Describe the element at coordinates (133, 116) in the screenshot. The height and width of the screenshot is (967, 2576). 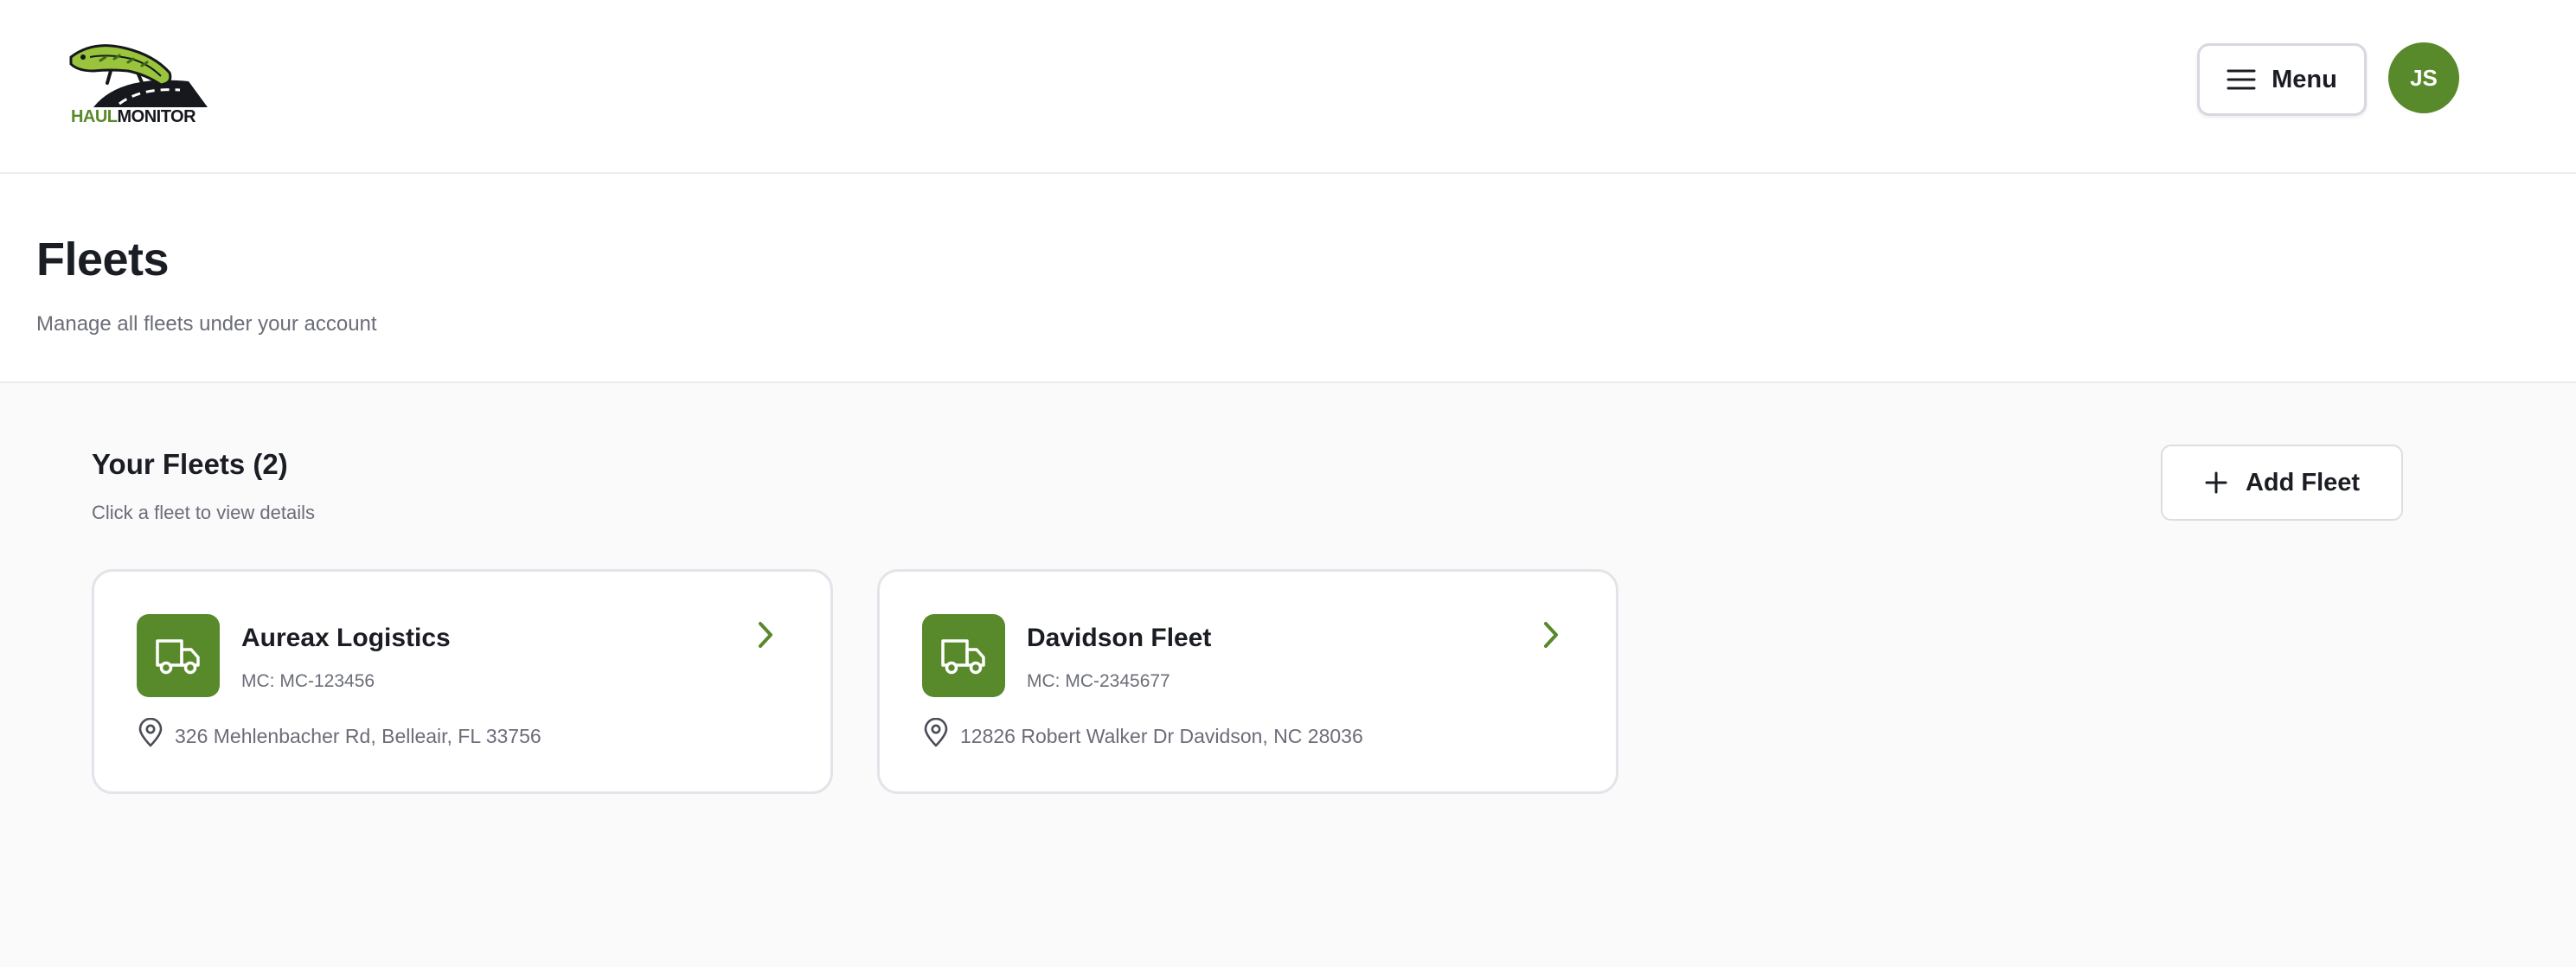
I see `logo-wordmark: HAULMONITOR` at that location.